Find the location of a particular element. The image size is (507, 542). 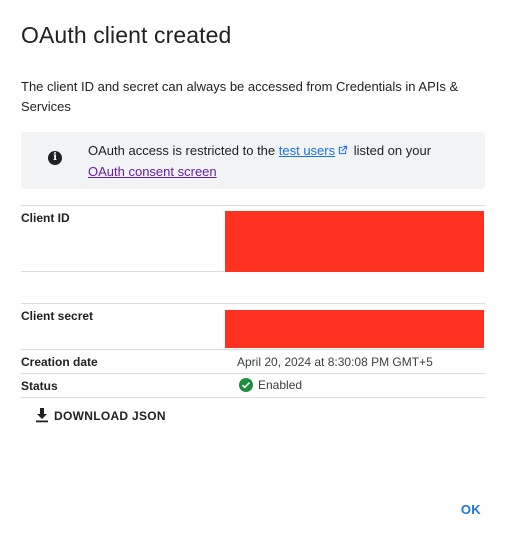

ok-button: OK is located at coordinates (471, 509).